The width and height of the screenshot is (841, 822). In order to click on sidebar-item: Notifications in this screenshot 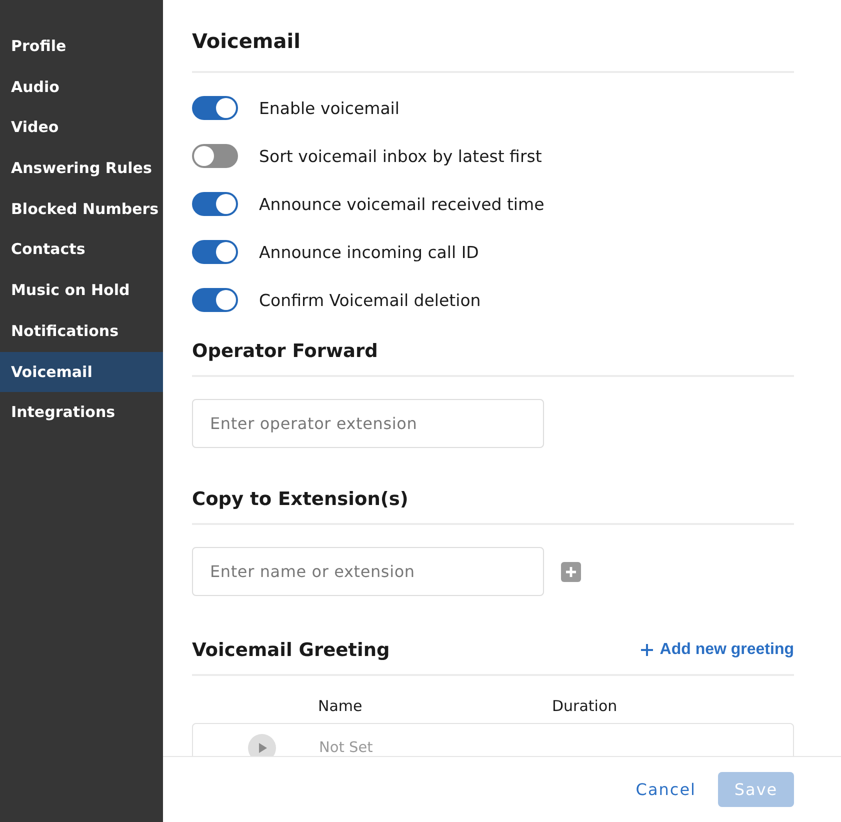, I will do `click(81, 331)`.